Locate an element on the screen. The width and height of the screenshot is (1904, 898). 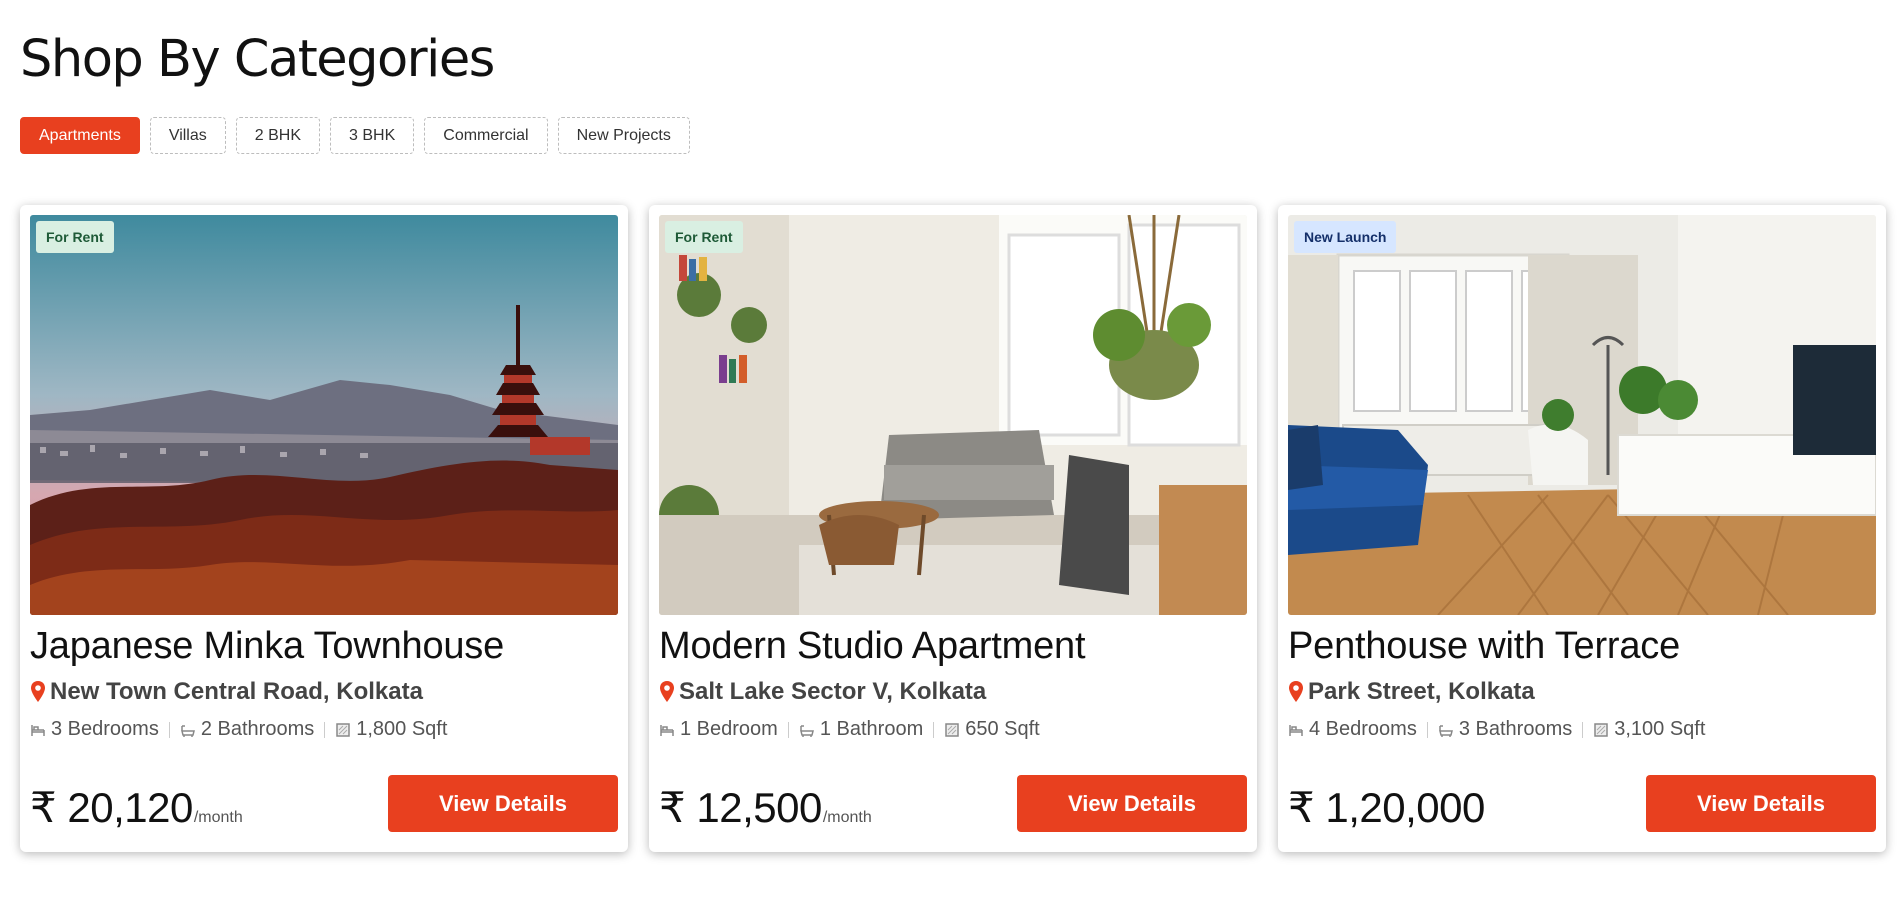
listing-price: ₹ 1,20,000 is located at coordinates (1387, 807).